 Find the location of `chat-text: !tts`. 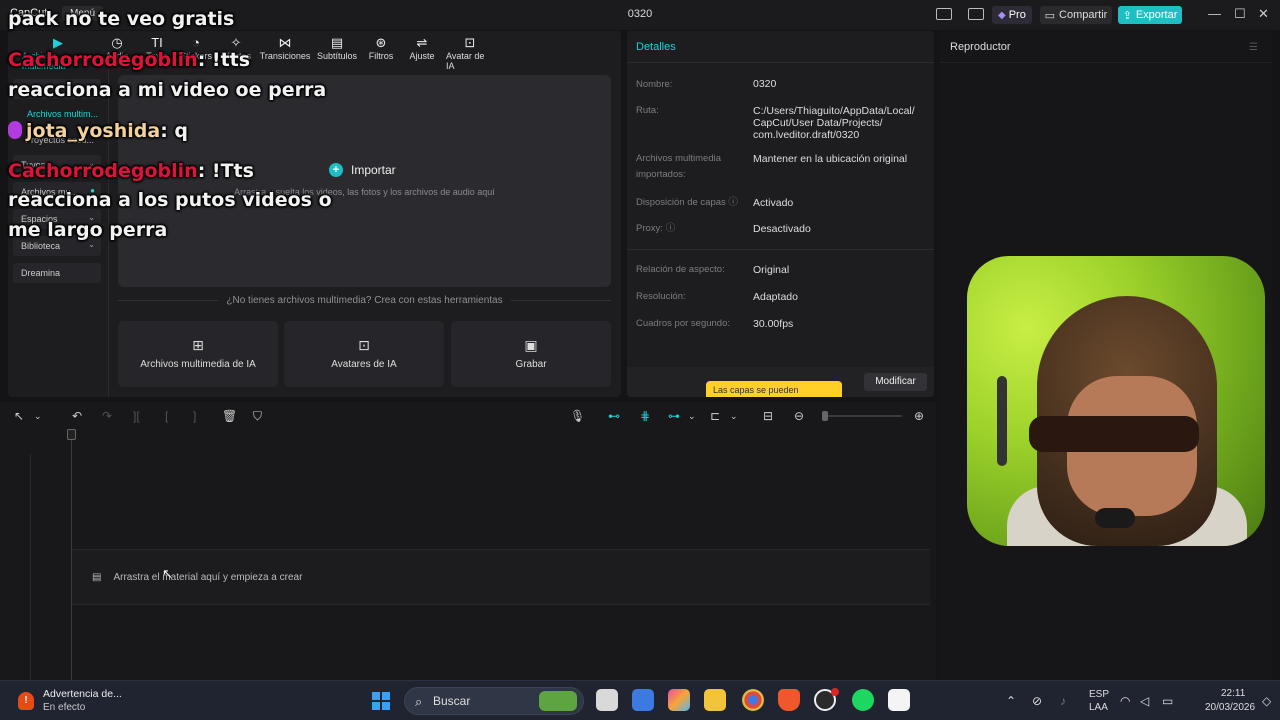

chat-text: !tts is located at coordinates (231, 60).